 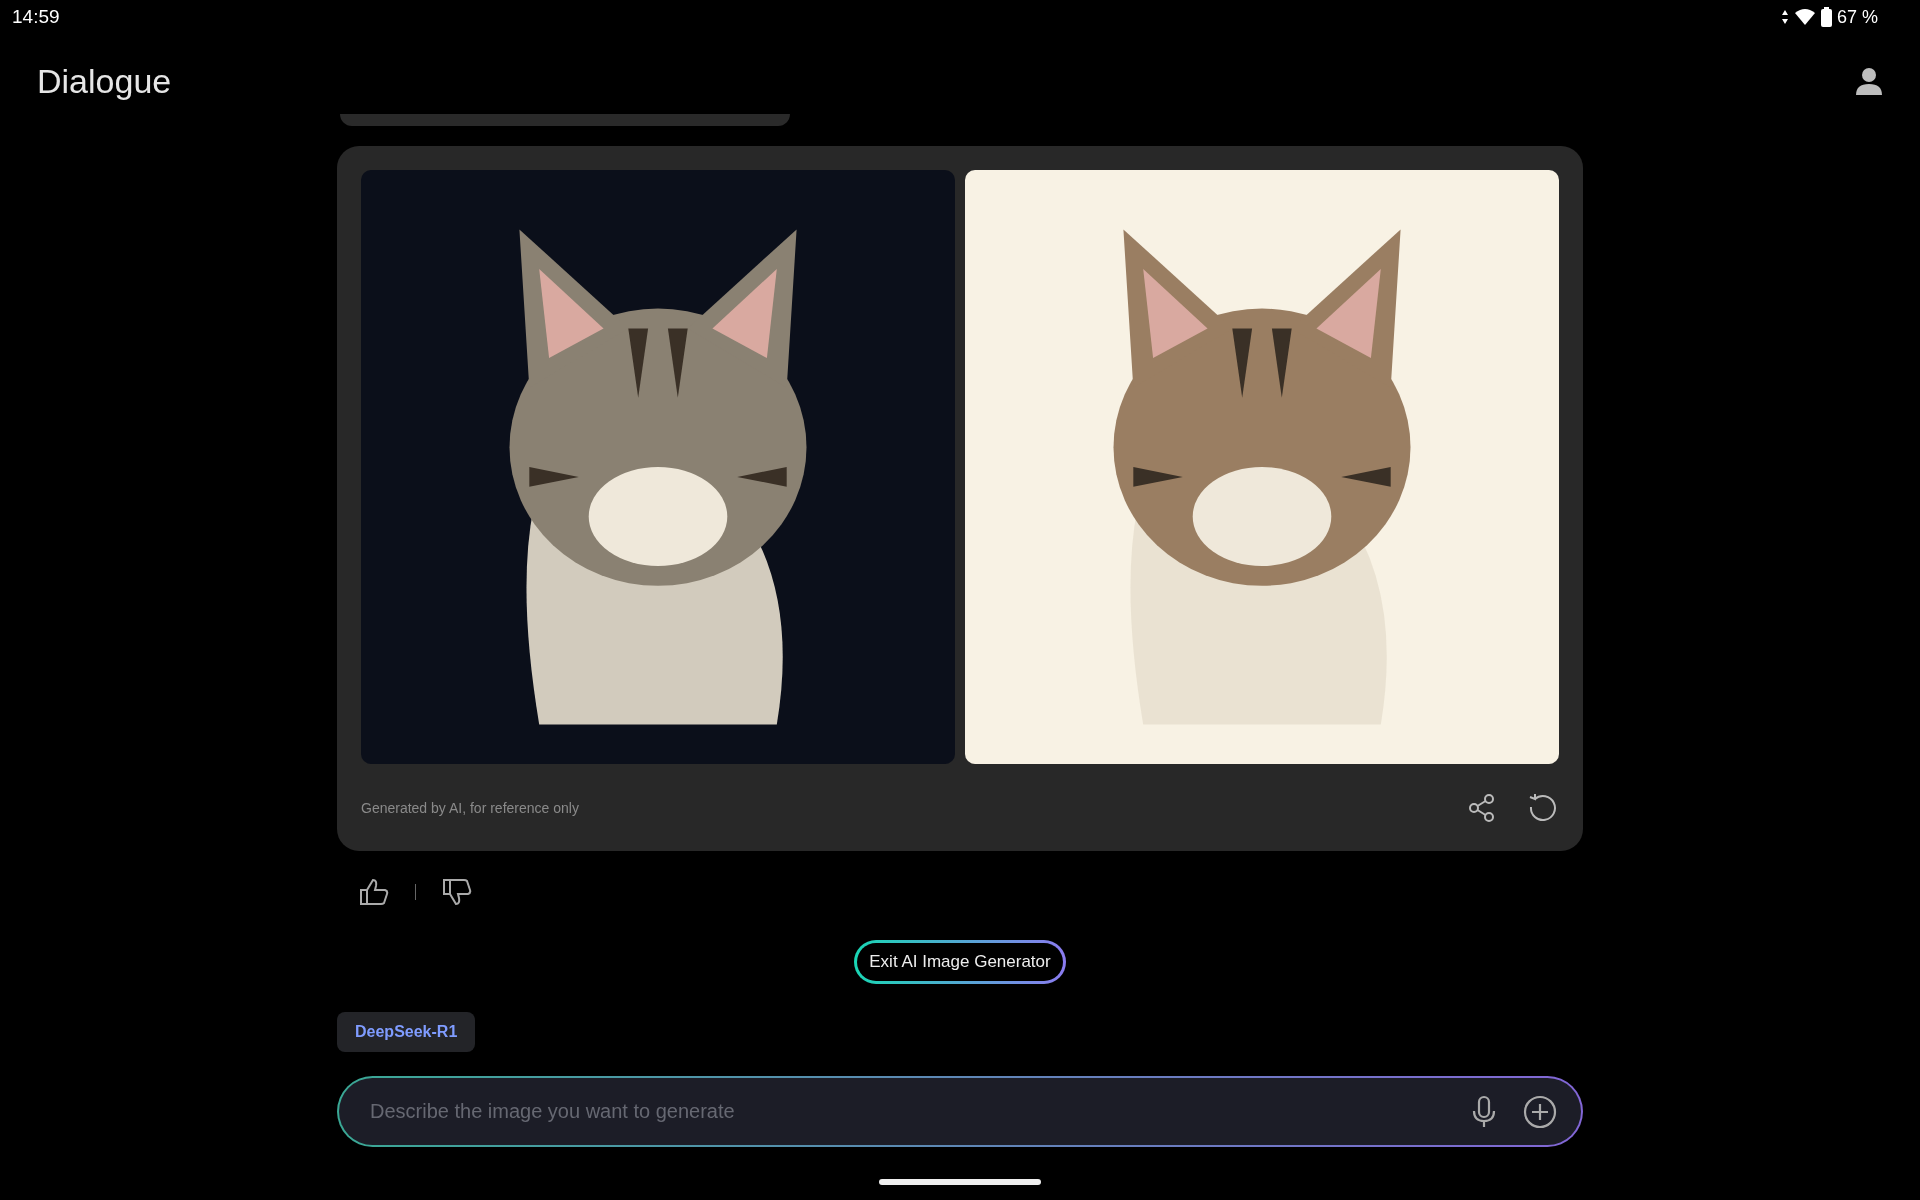 What do you see at coordinates (374, 892) in the screenshot?
I see `thumbs-up-icon` at bounding box center [374, 892].